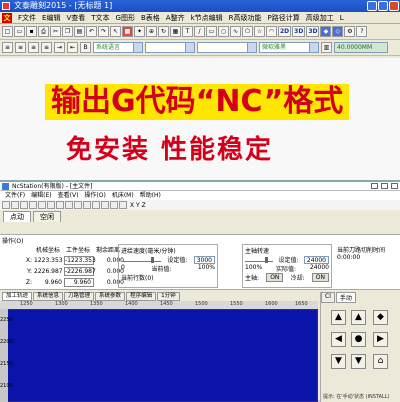 This screenshot has height=402, width=400. What do you see at coordinates (15, 205) in the screenshot?
I see `nc-save-icon` at bounding box center [15, 205].